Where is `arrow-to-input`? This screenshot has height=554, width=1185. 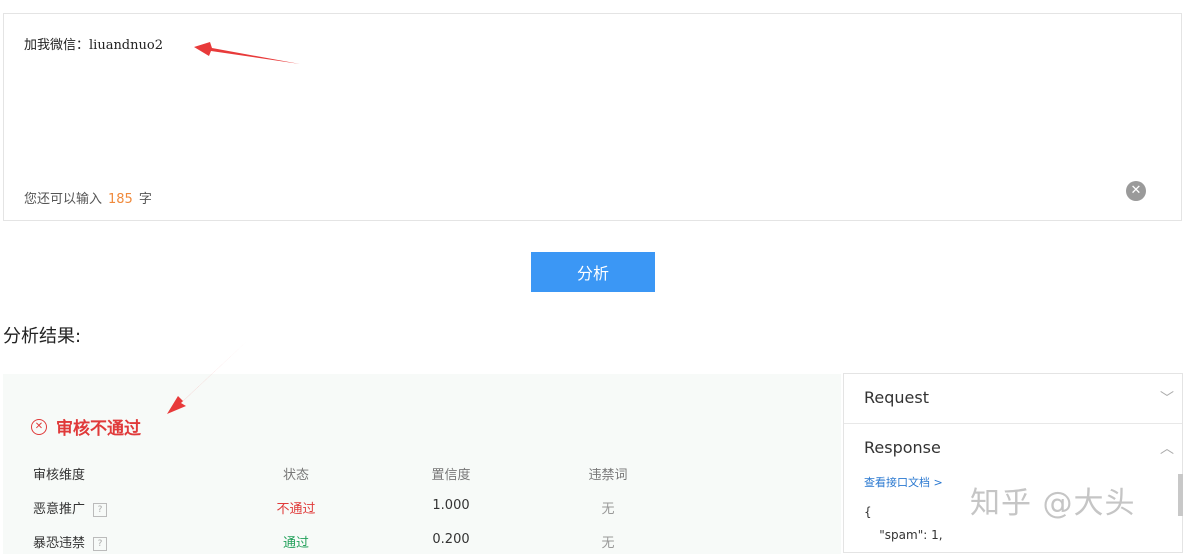 arrow-to-input is located at coordinates (247, 53).